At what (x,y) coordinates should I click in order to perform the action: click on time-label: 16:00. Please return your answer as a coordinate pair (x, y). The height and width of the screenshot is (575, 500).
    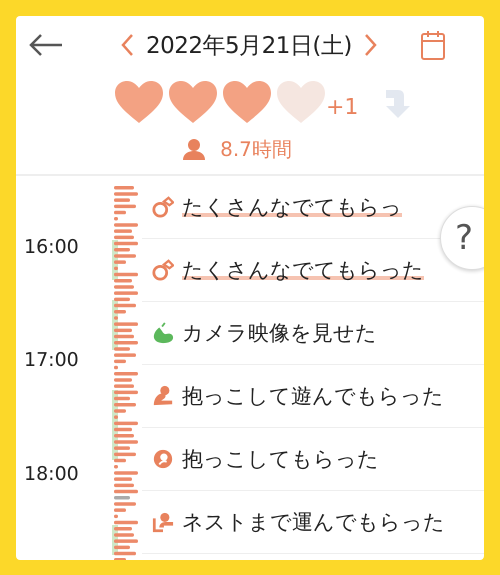
    Looking at the image, I should click on (51, 248).